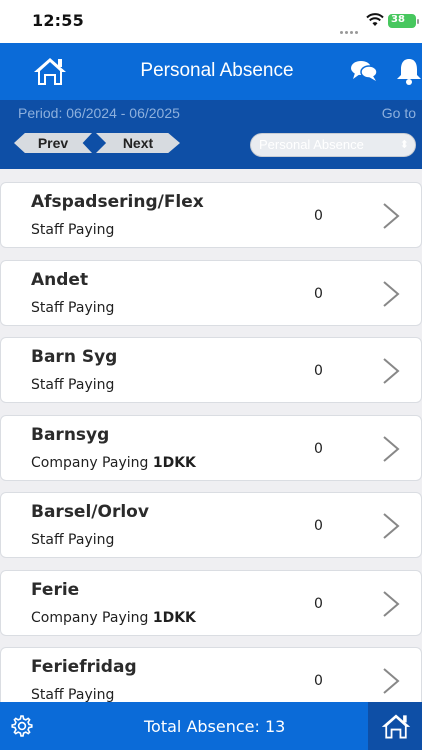 This screenshot has width=422, height=750. I want to click on bottom-bar: Total Absence: 13, so click(211, 726).